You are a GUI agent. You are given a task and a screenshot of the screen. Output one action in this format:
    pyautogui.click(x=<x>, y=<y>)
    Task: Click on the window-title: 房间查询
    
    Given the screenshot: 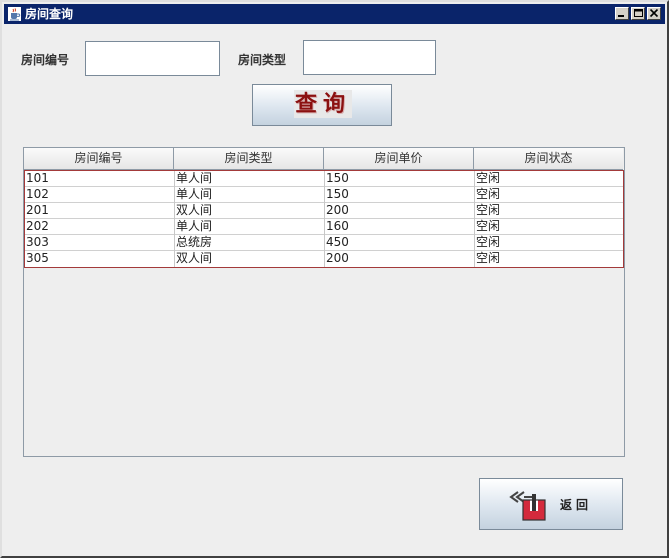 What is the action you would take?
    pyautogui.click(x=49, y=14)
    